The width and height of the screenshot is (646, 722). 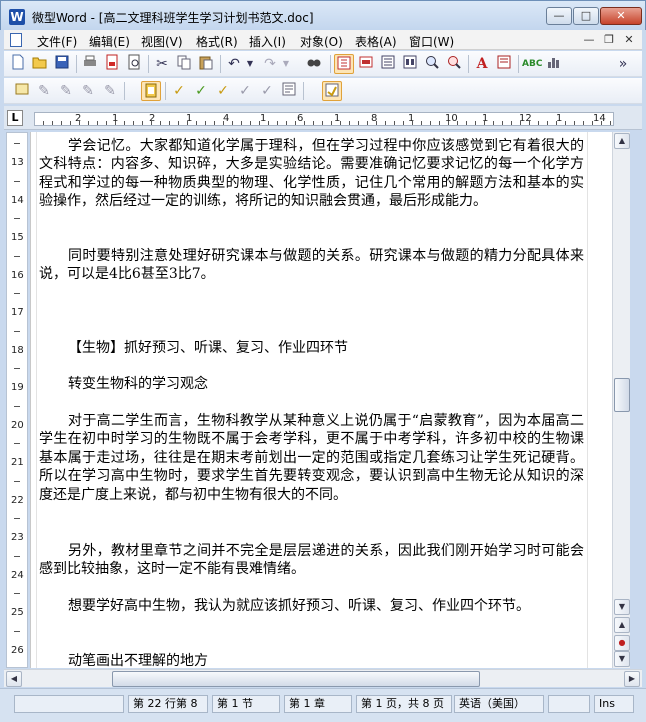 What do you see at coordinates (410, 64) in the screenshot?
I see `web-view-icon` at bounding box center [410, 64].